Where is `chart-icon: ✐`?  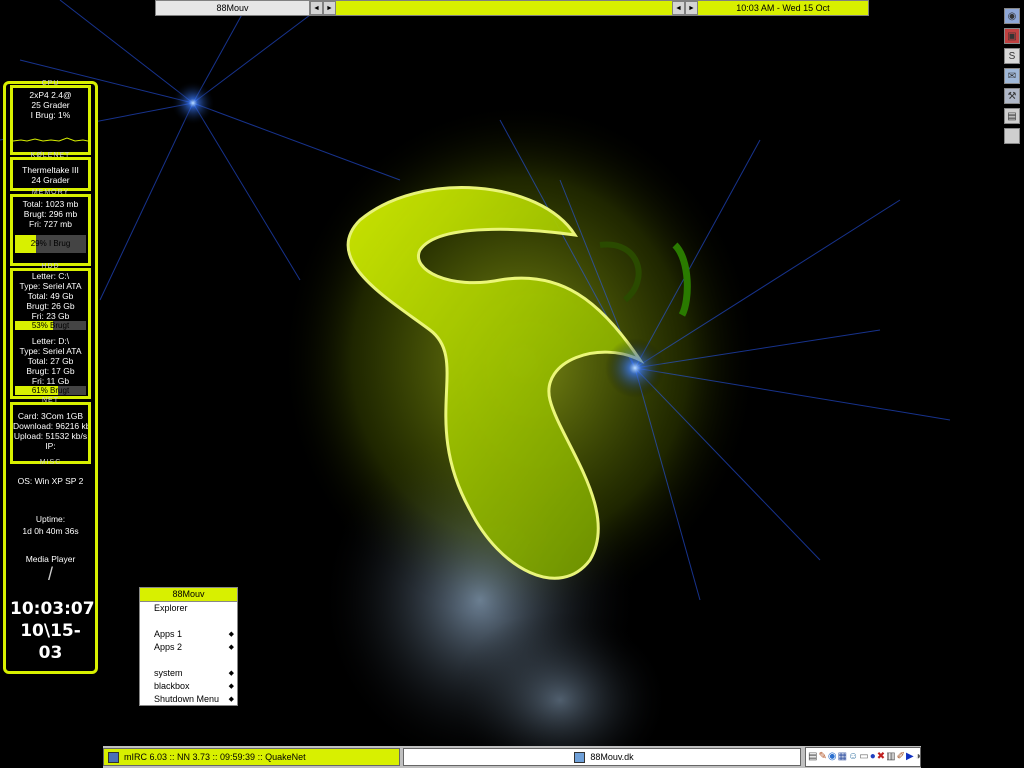
chart-icon: ✐ is located at coordinates (901, 757).